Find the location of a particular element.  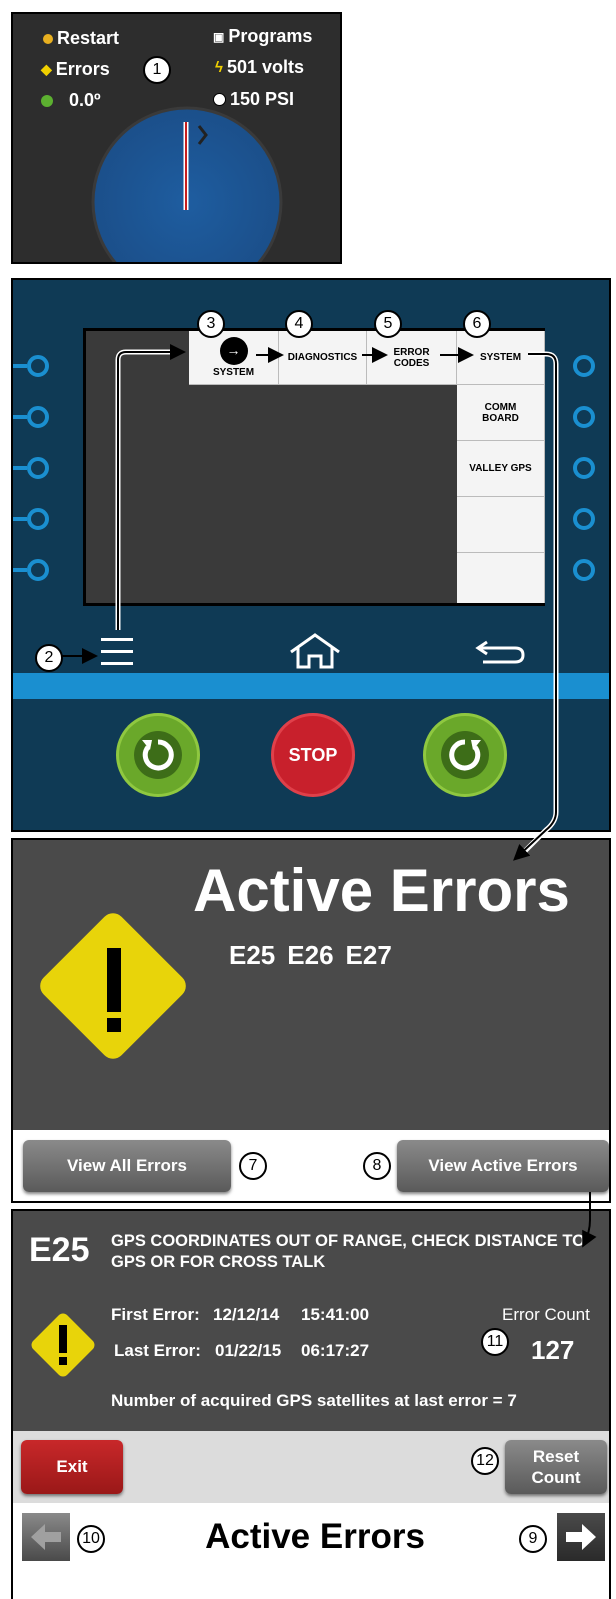

accent-strip is located at coordinates (311, 686).